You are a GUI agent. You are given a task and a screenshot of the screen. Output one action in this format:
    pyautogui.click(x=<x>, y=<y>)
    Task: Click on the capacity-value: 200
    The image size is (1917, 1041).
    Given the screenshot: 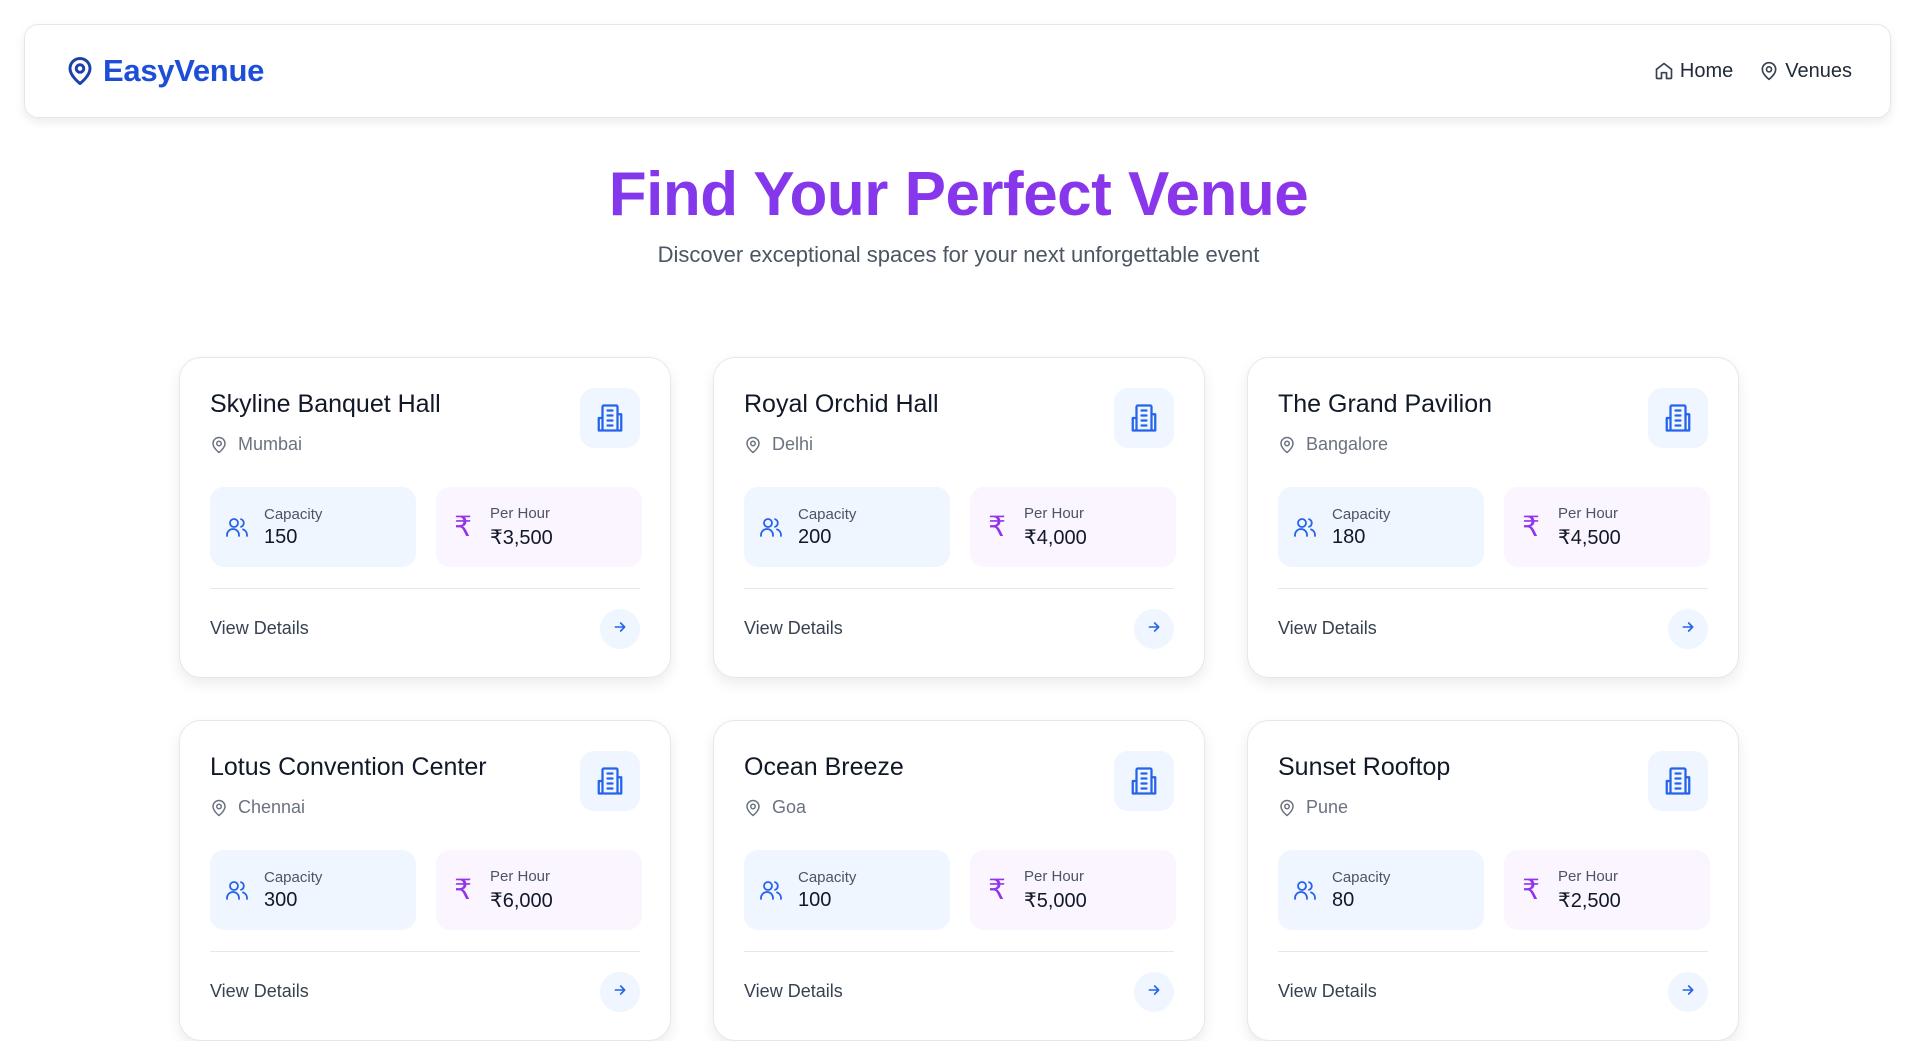 What is the action you would take?
    pyautogui.click(x=815, y=536)
    